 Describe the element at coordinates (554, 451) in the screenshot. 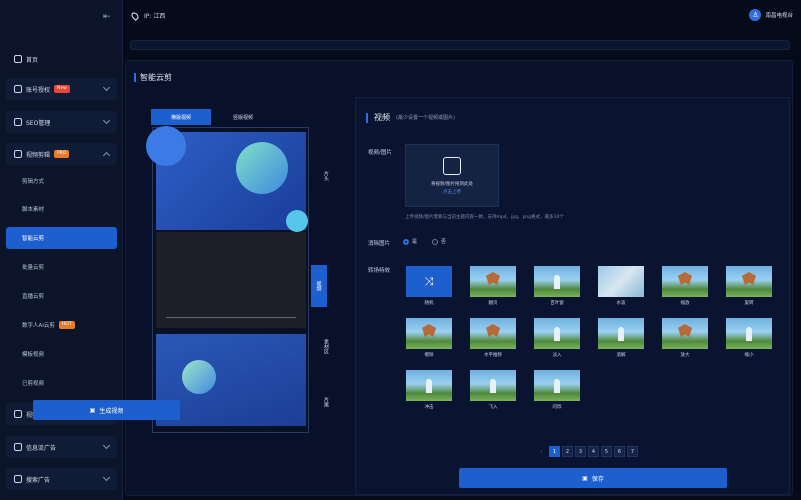

I see `page-button: 1` at that location.